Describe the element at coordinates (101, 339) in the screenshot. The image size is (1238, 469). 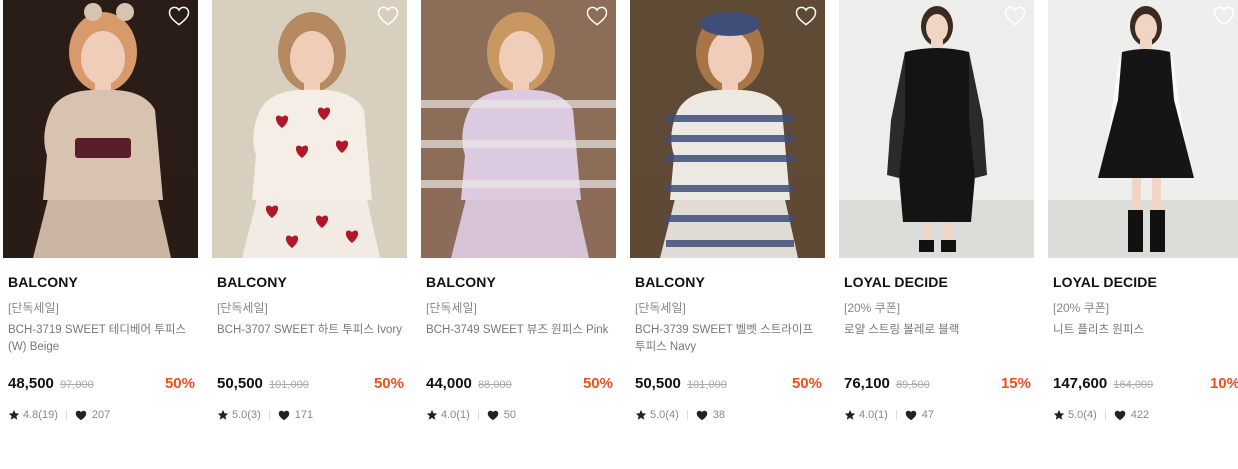
I see `product-name: BCH-3719 SWEET 테디베어 투피스 (W) Beige` at that location.